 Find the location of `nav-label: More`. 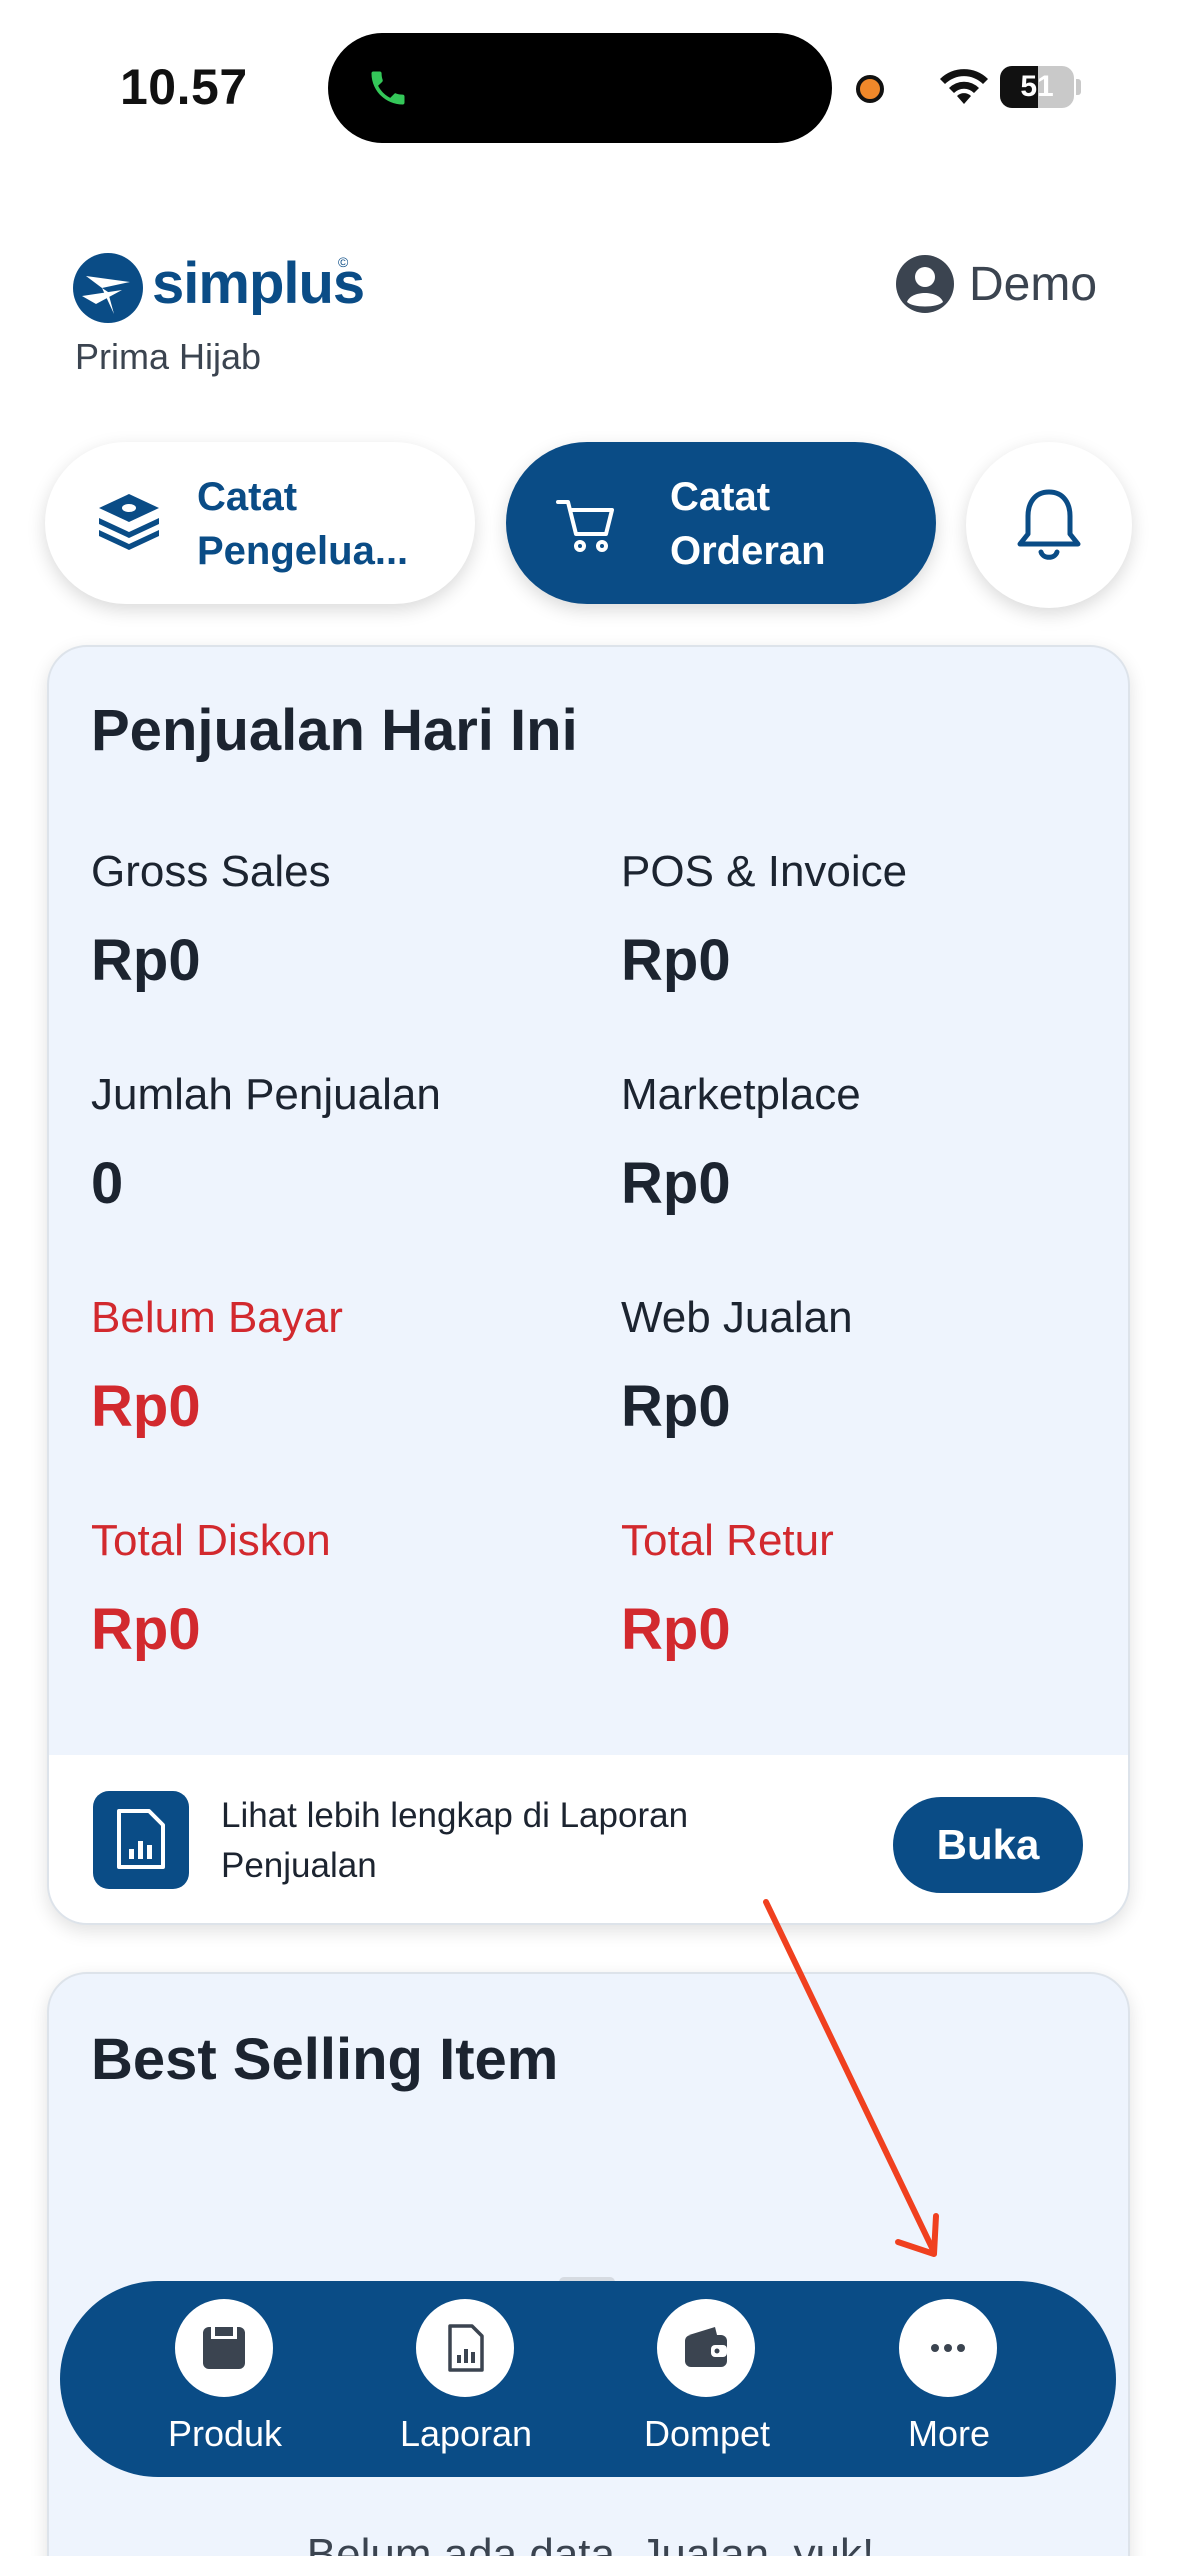

nav-label: More is located at coordinates (949, 2433).